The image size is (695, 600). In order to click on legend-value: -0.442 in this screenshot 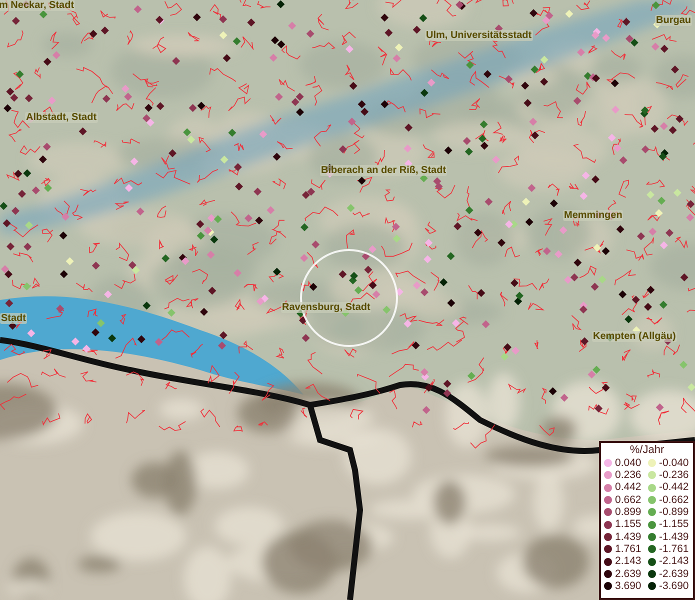, I will do `click(674, 487)`.